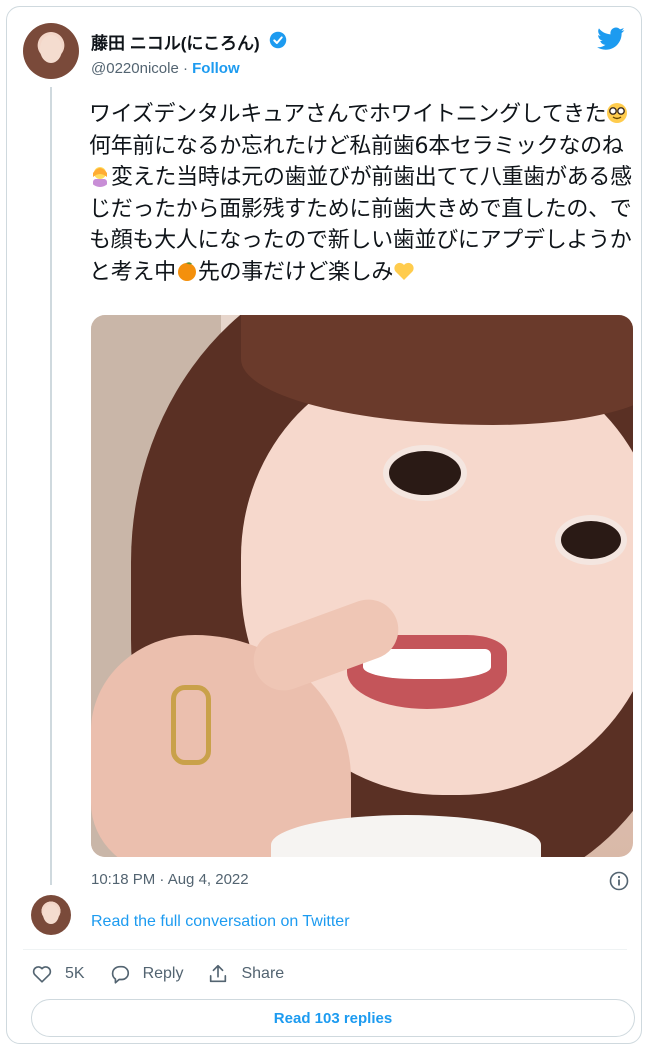 The height and width of the screenshot is (1052, 650). What do you see at coordinates (51, 51) in the screenshot?
I see `author-avatar` at bounding box center [51, 51].